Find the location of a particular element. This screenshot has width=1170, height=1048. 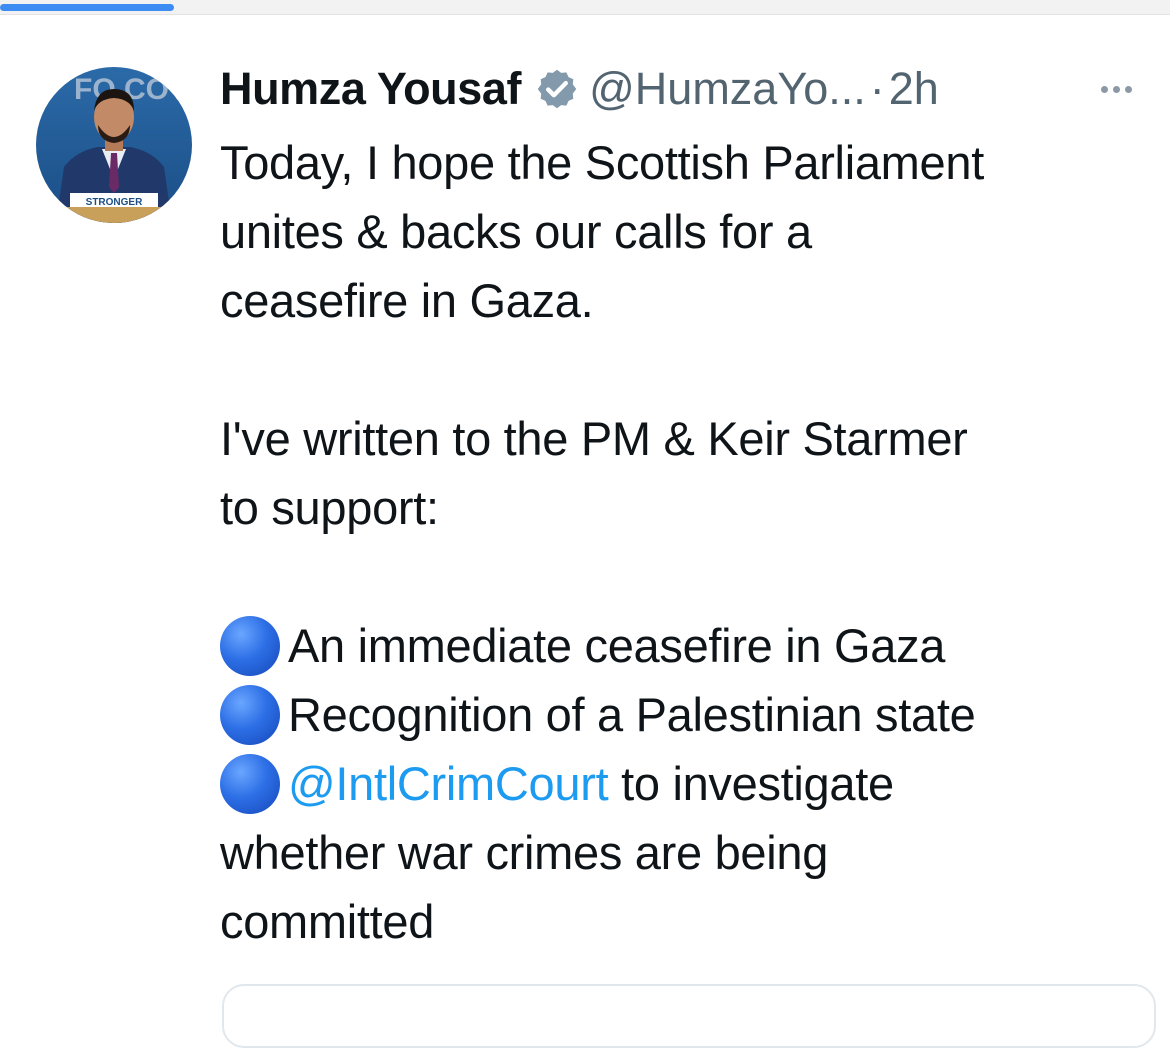

list-item: An immediate ceasefire in Gaza is located at coordinates (685, 645).